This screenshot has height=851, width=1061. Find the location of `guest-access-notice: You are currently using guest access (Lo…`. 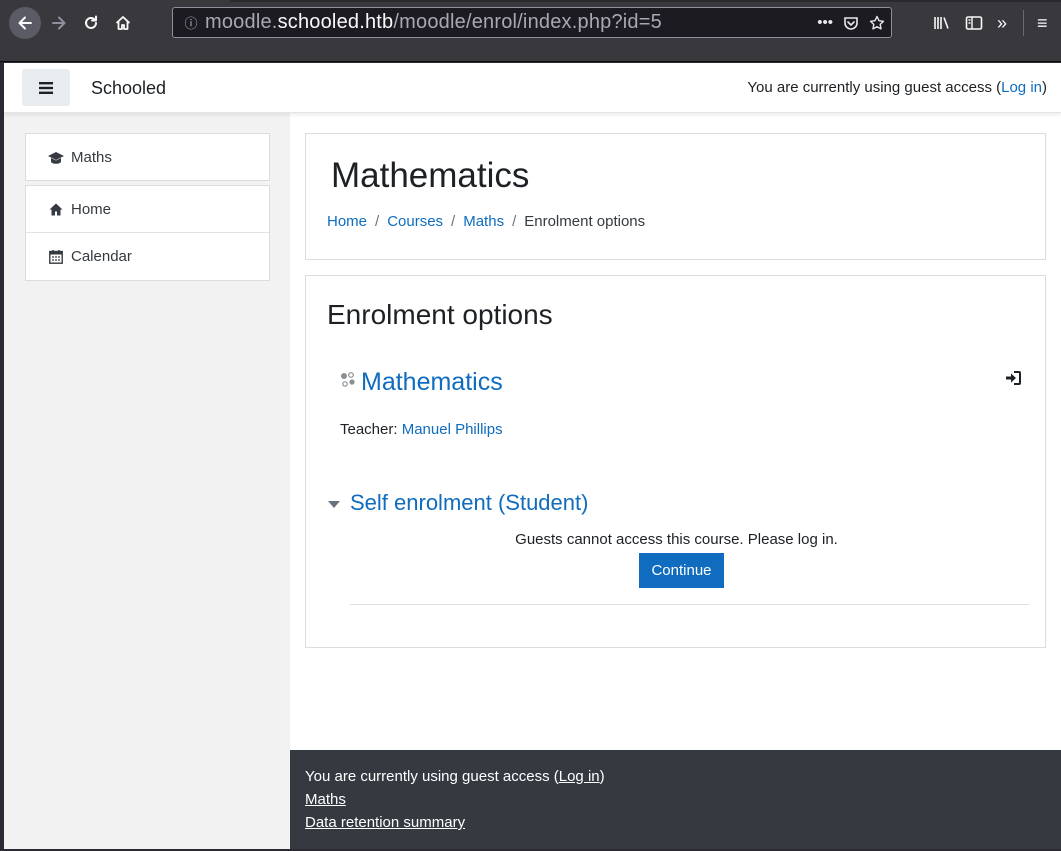

guest-access-notice: You are currently using guest access (Lo… is located at coordinates (897, 87).